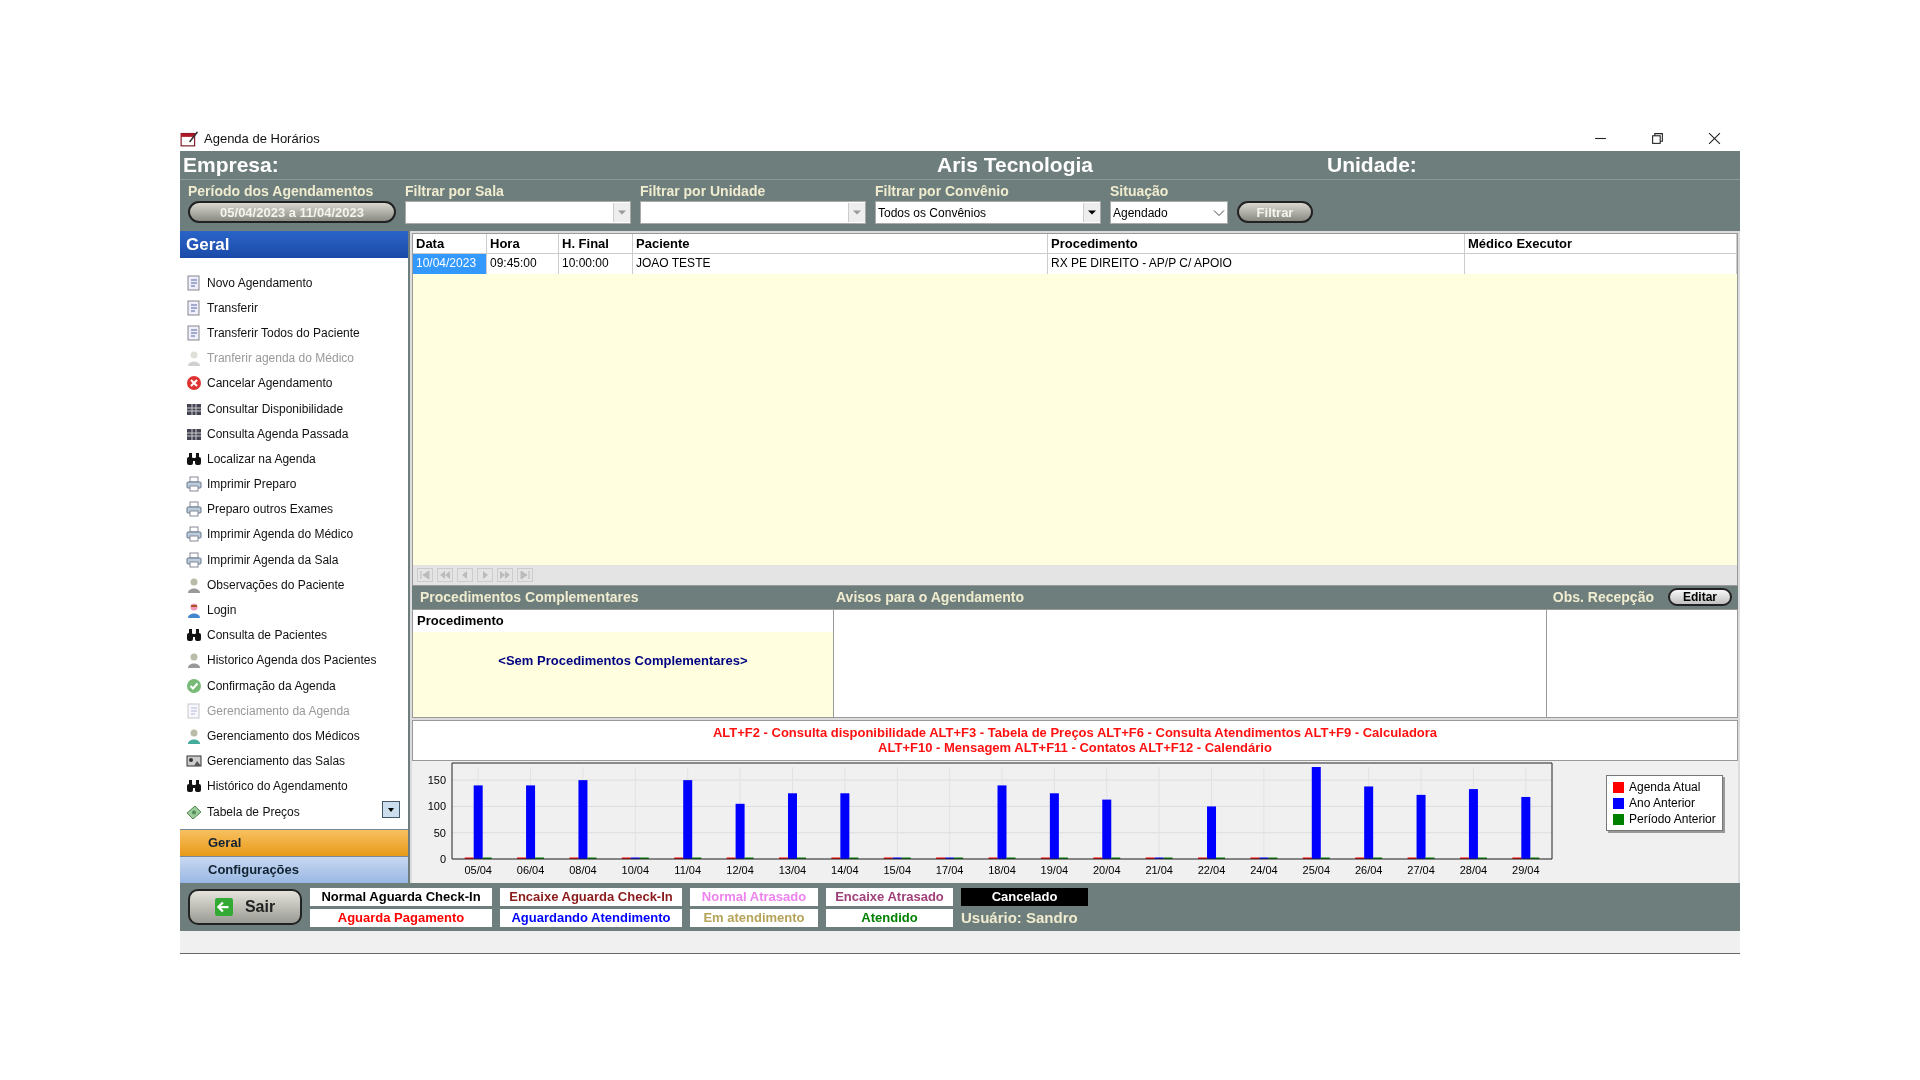 Image resolution: width=1920 pixels, height=1080 pixels. What do you see at coordinates (1211, 870) in the screenshot?
I see `axis-tick-label: 22/04` at bounding box center [1211, 870].